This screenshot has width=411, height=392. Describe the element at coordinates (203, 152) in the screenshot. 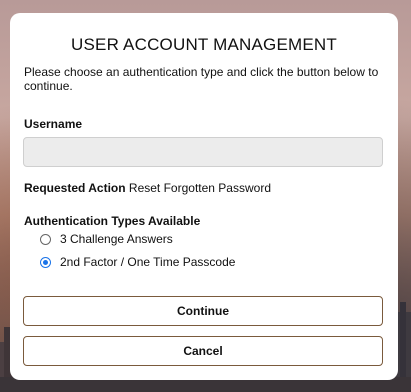

I see `username-input` at that location.